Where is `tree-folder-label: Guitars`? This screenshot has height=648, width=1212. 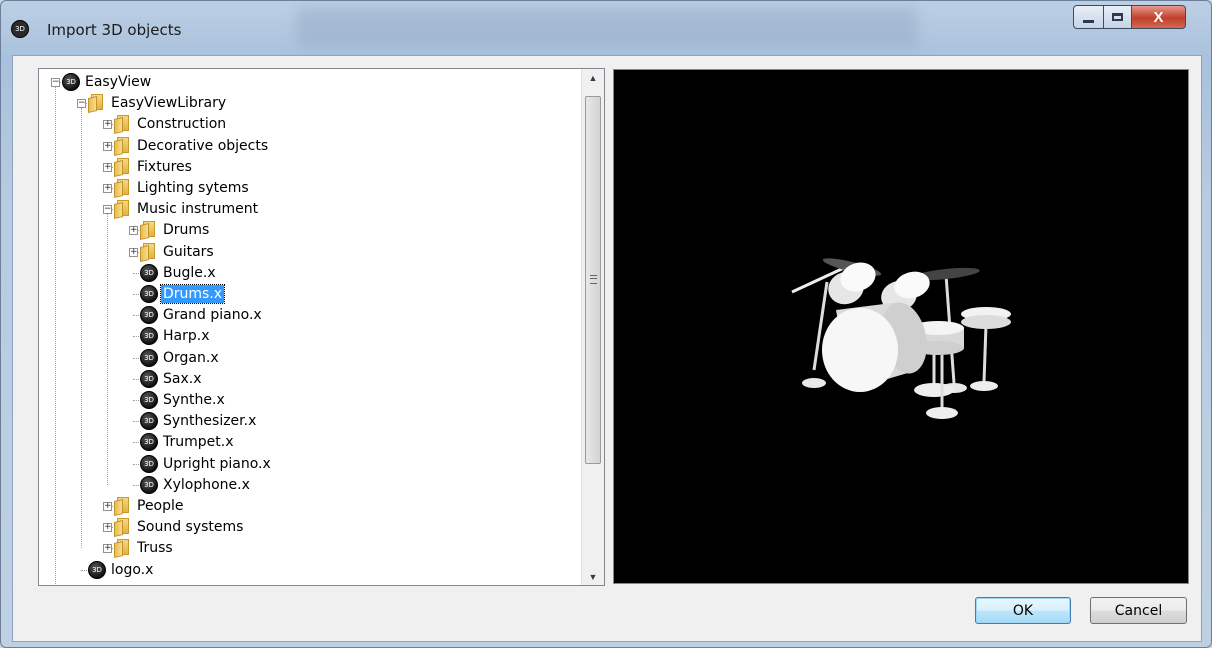 tree-folder-label: Guitars is located at coordinates (188, 252).